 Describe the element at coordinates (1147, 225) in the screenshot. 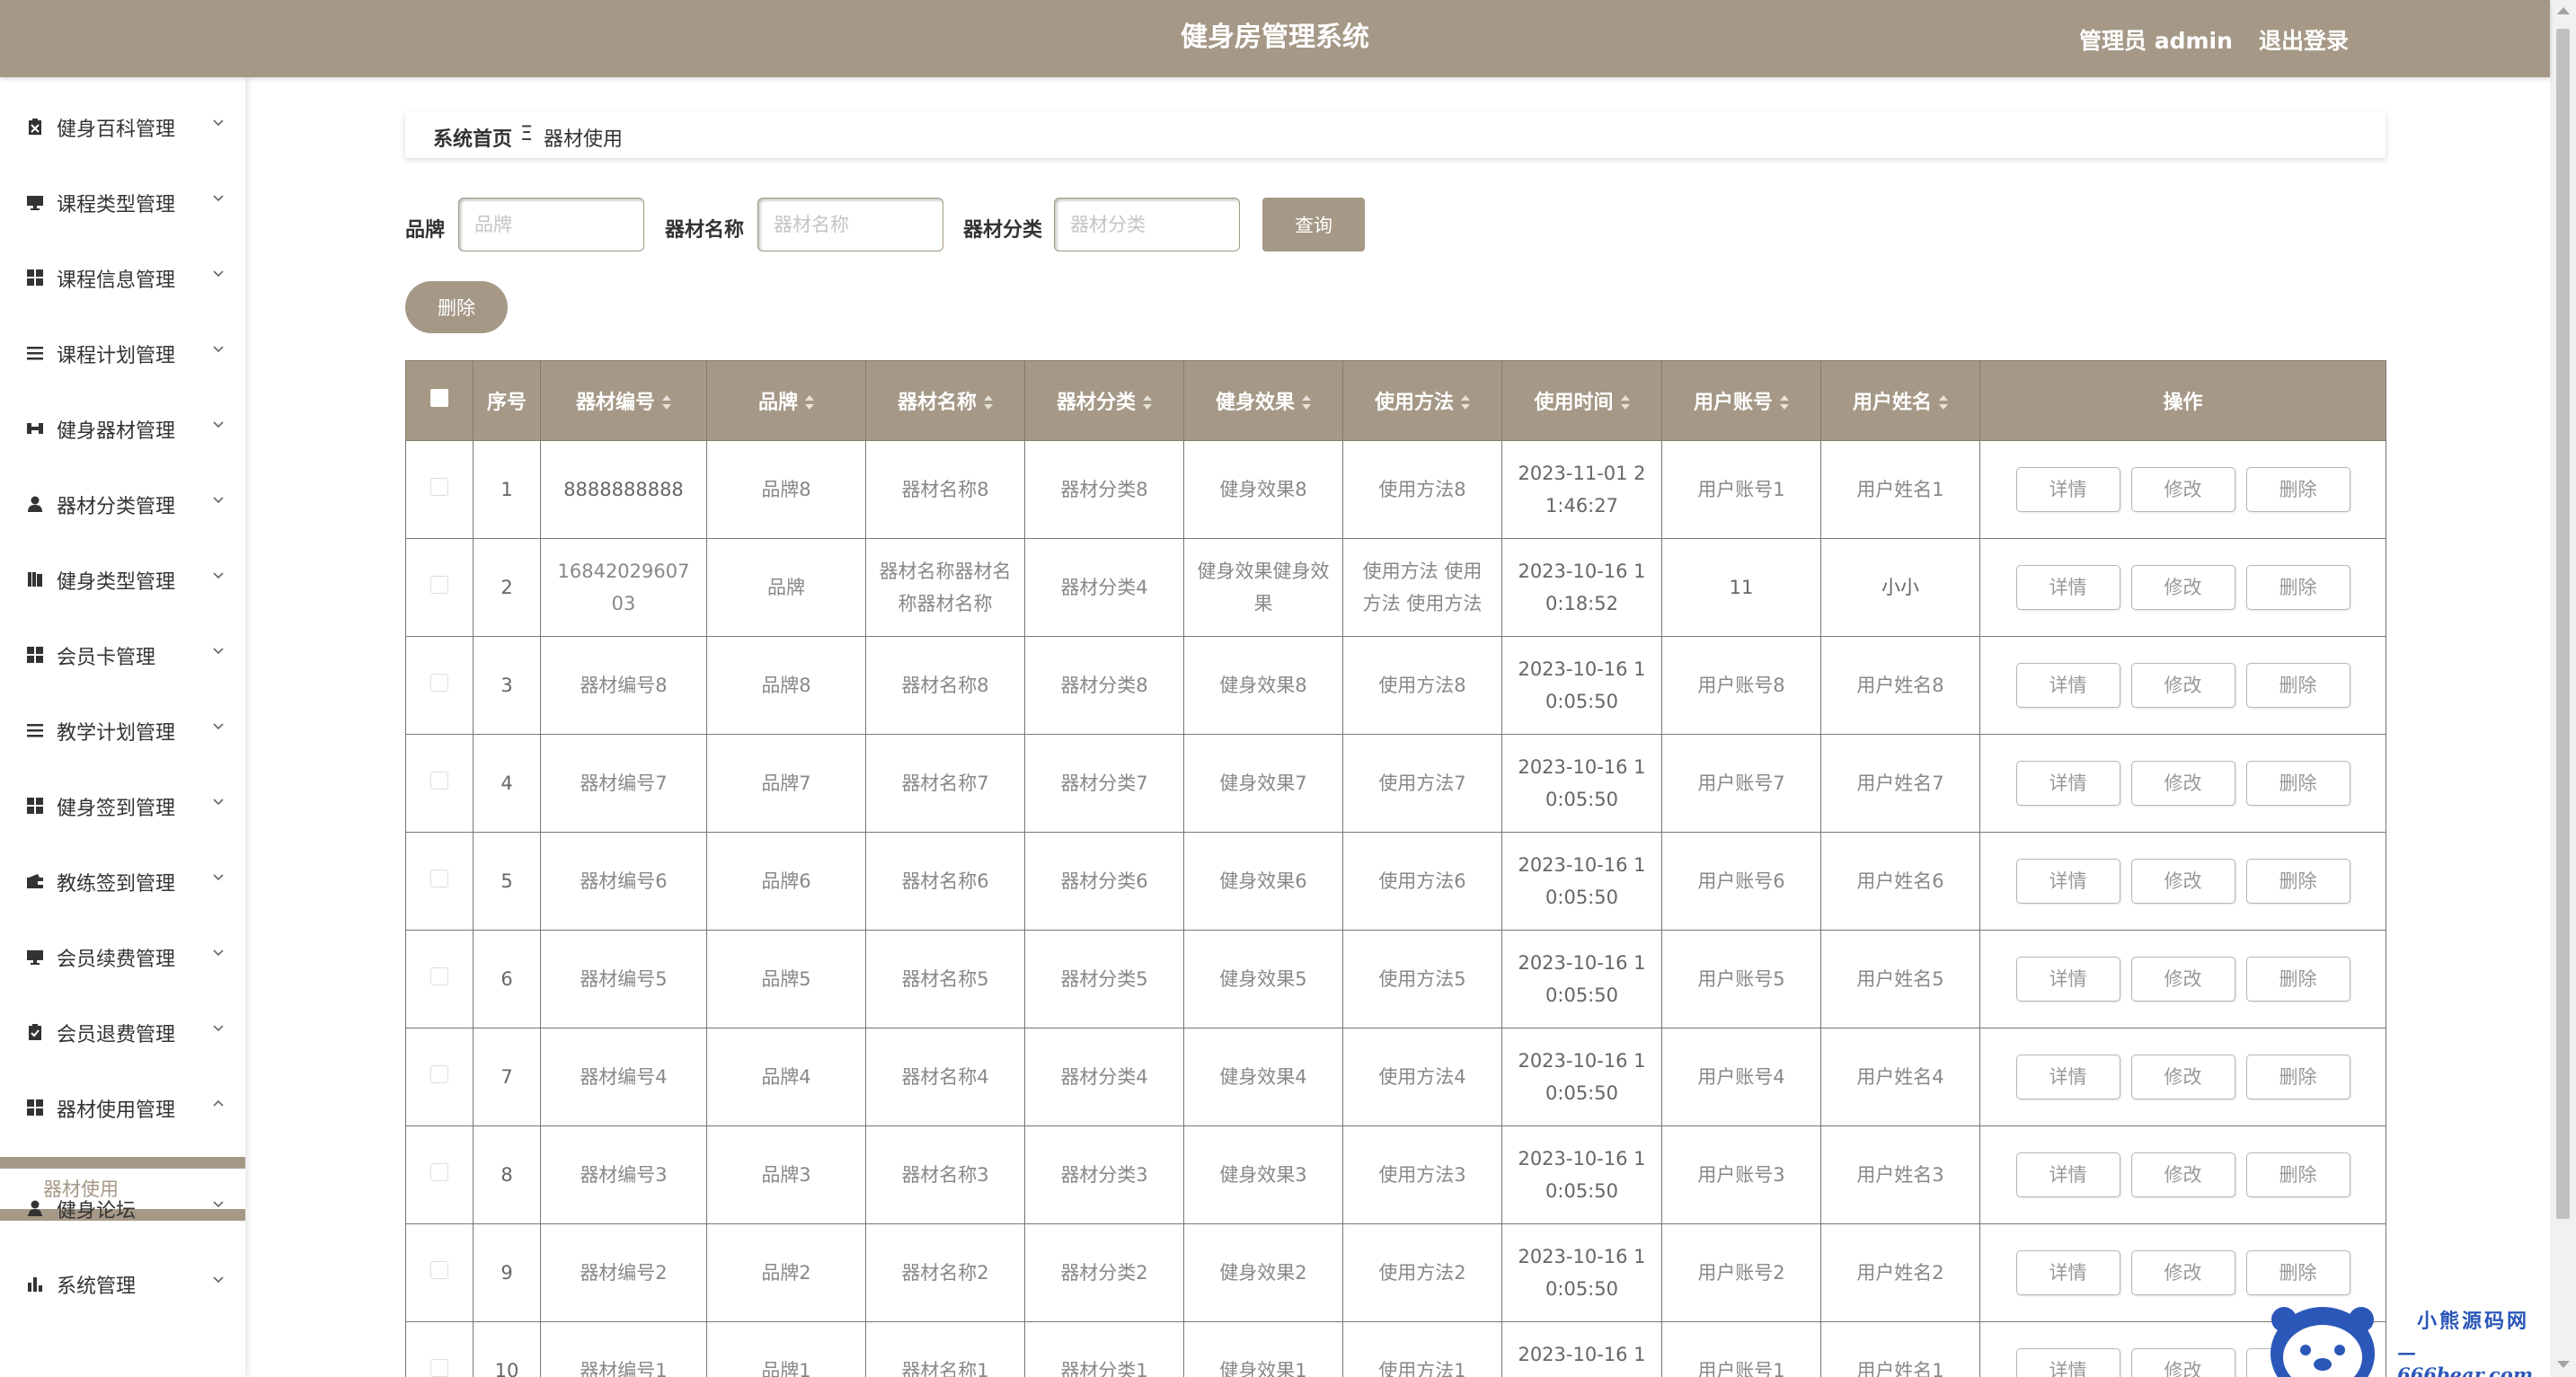

I see `equipment-category-input` at that location.